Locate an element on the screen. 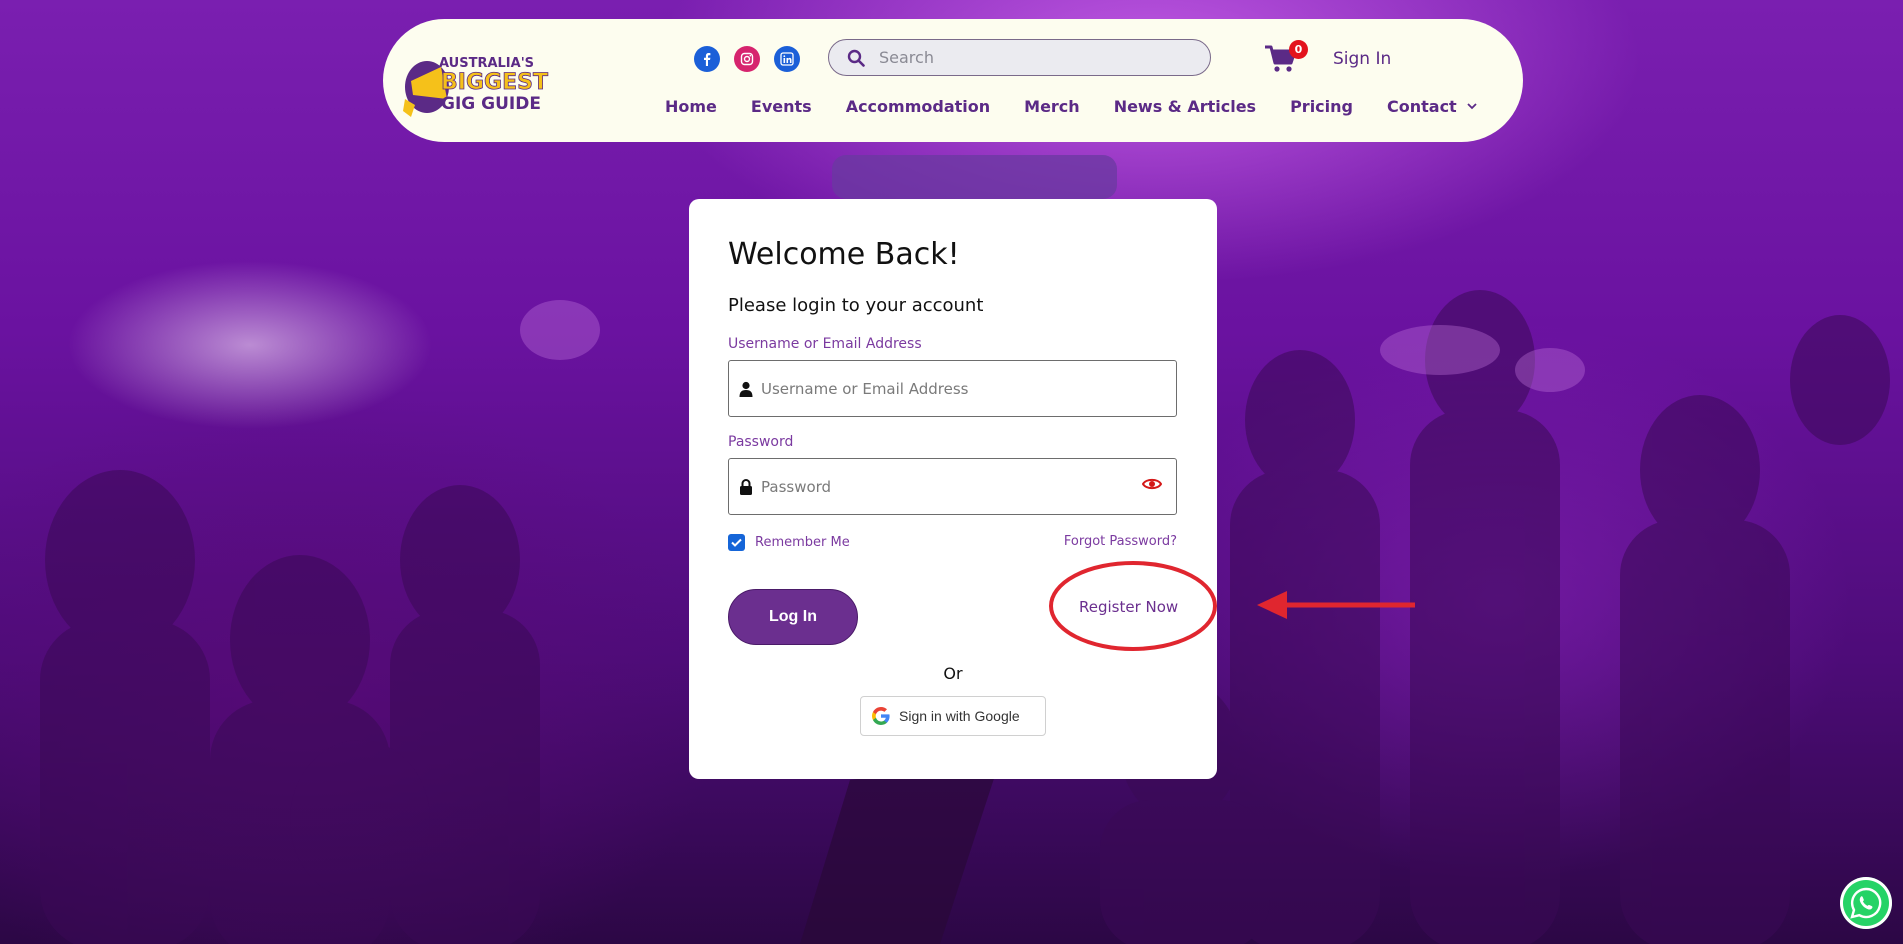 The width and height of the screenshot is (1903, 944). nav-item-merch: Merch is located at coordinates (1052, 106).